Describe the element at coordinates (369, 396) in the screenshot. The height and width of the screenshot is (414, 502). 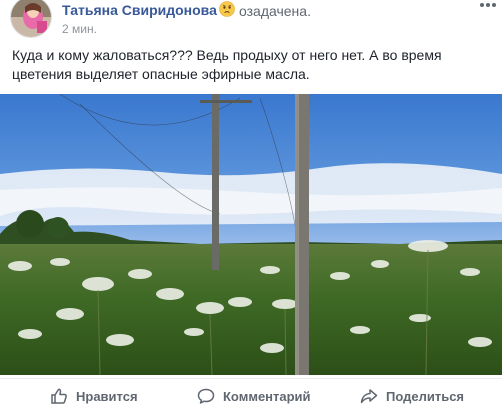
I see `share-arrow-icon` at that location.